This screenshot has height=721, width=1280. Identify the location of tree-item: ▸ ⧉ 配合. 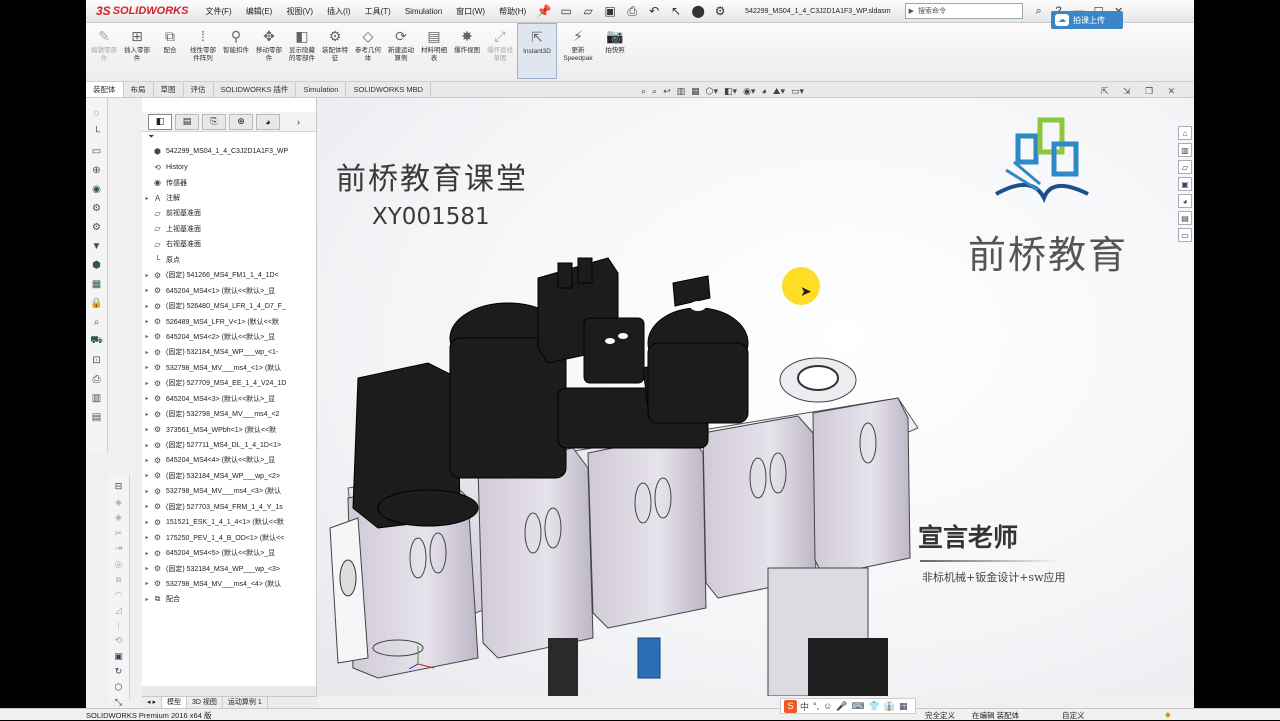
(229, 599).